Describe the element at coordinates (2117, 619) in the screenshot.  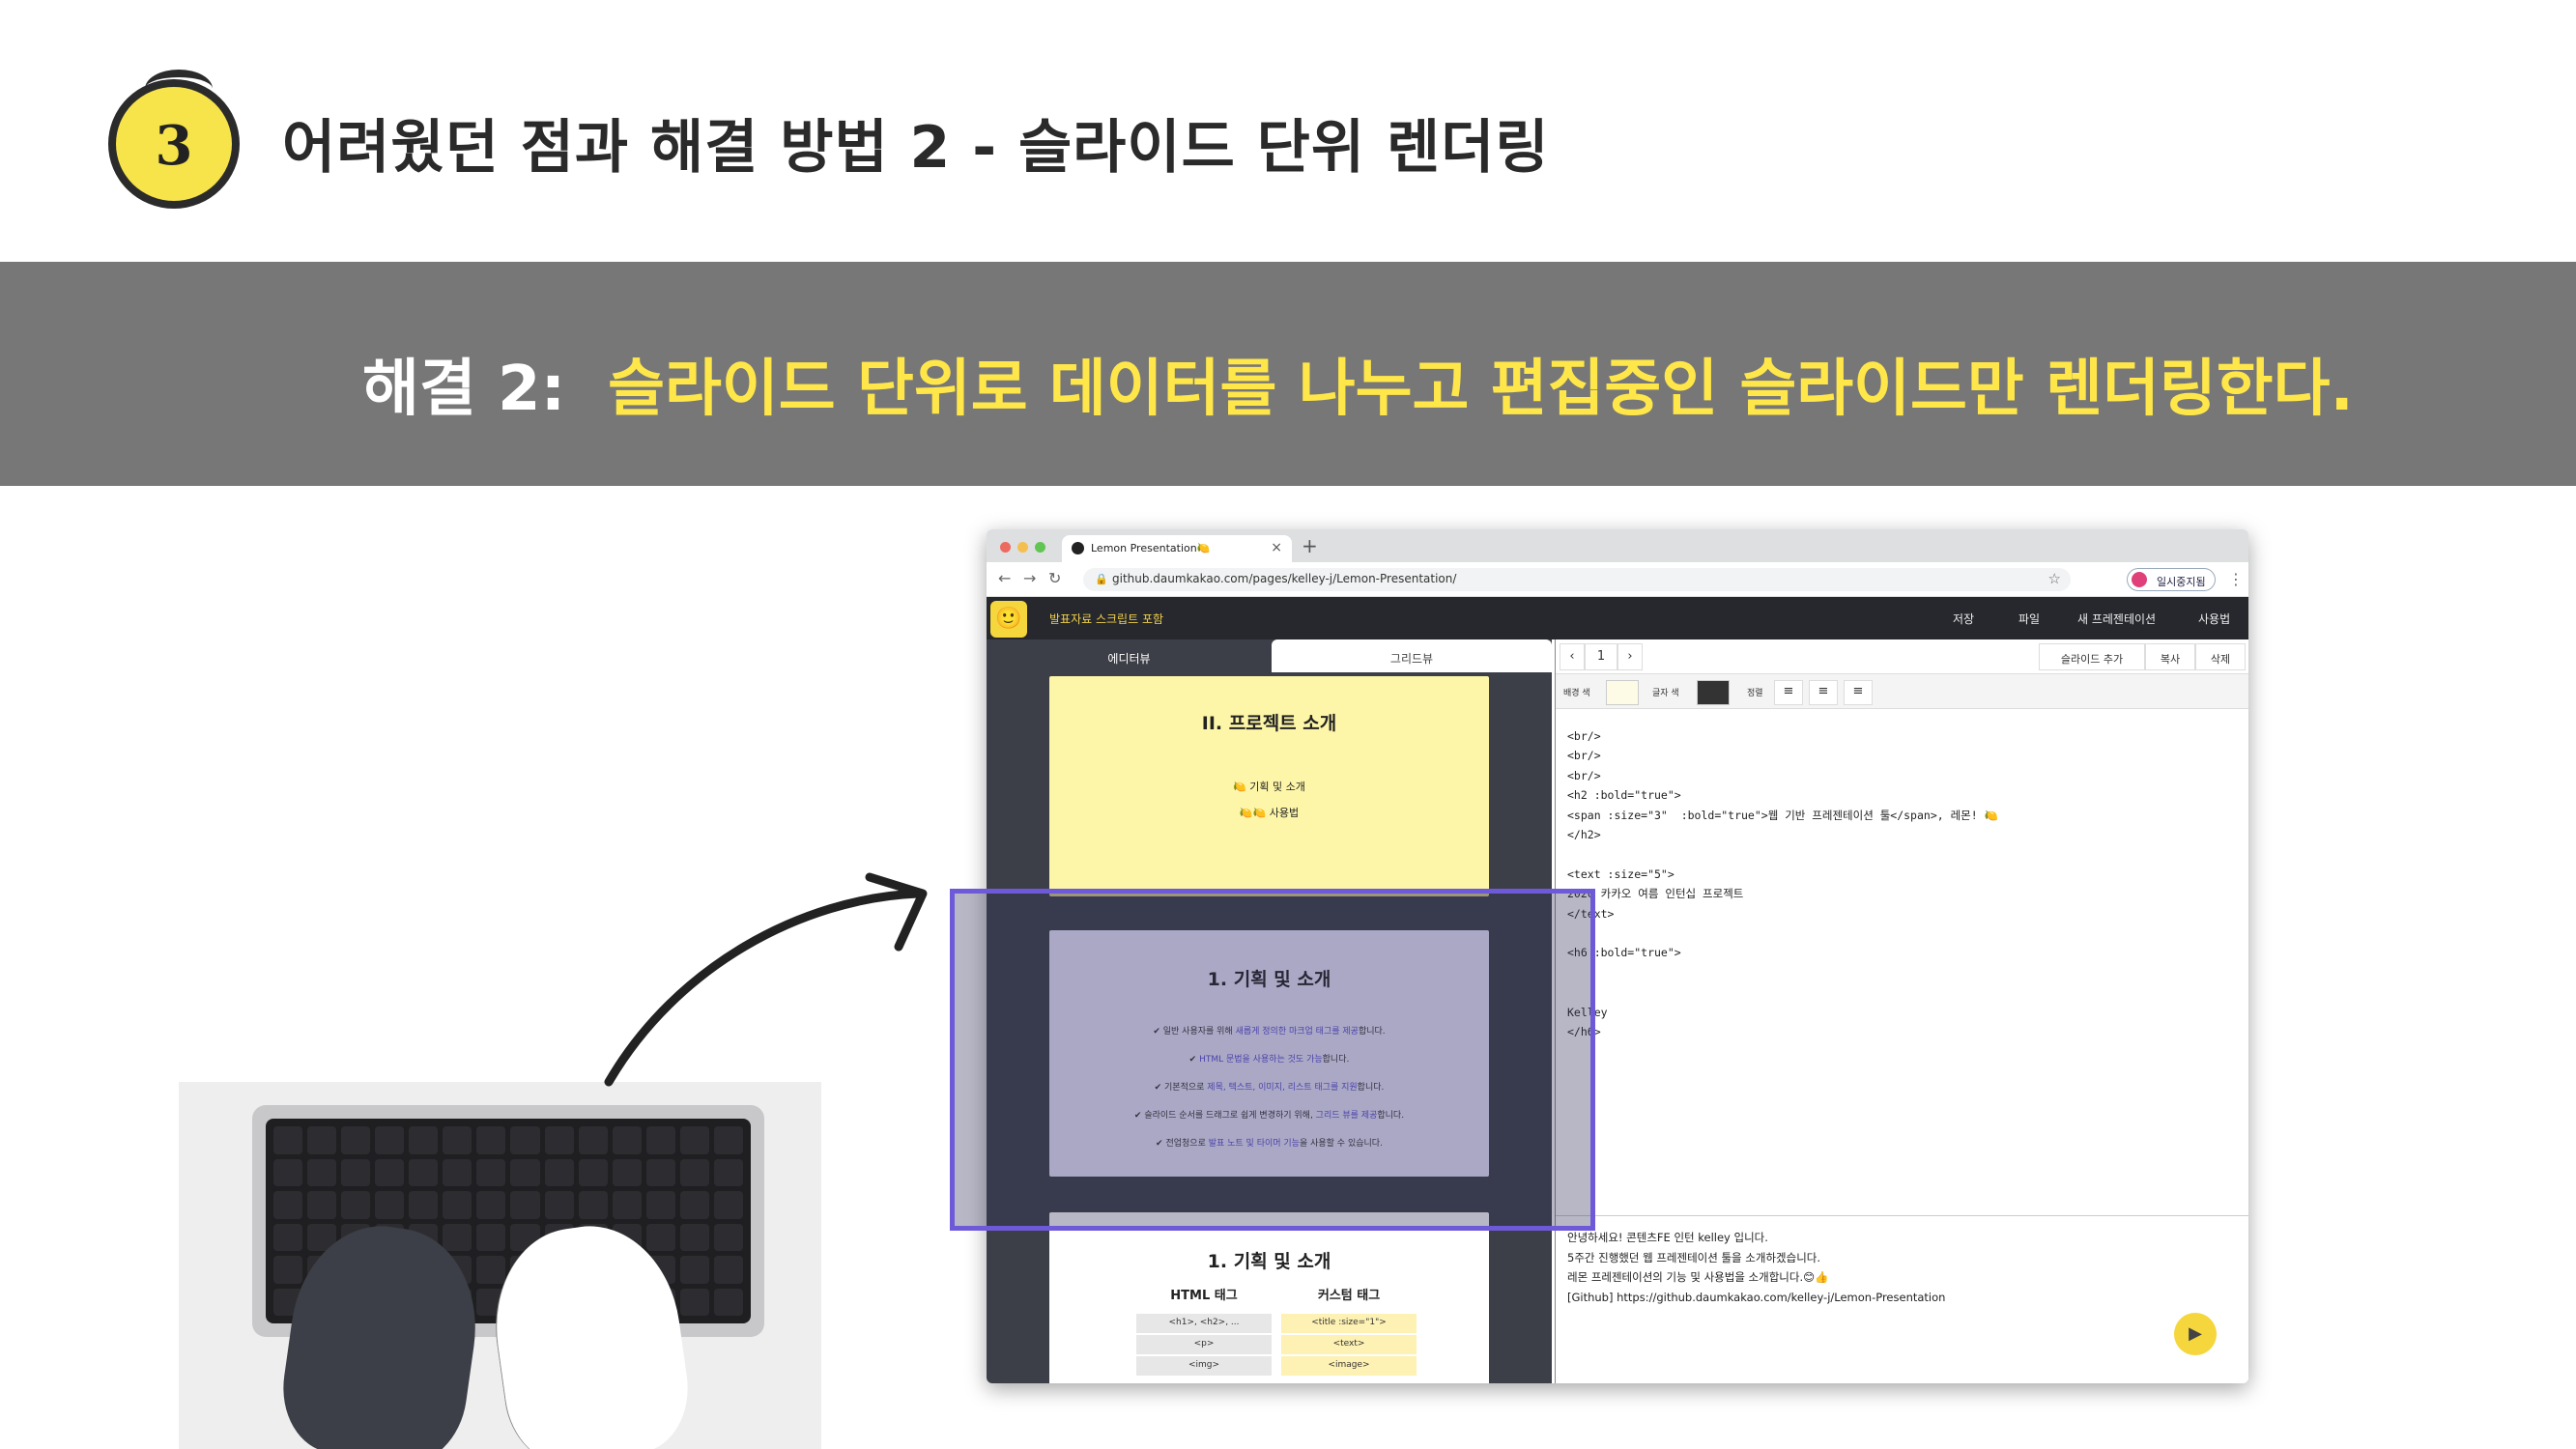
I see `menu-new-presentation: 새 프레젠테이션` at that location.